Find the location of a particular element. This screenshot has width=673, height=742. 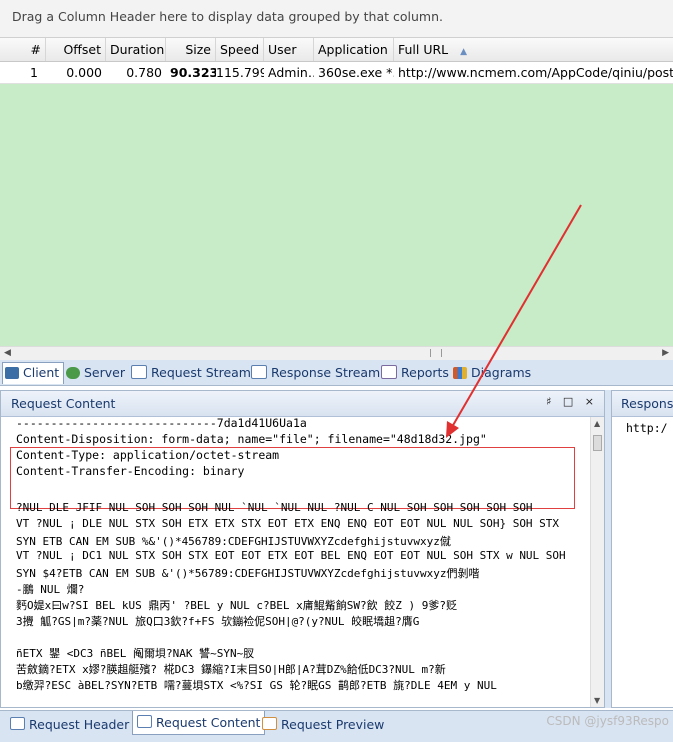

diagrams-icon is located at coordinates (460, 373).